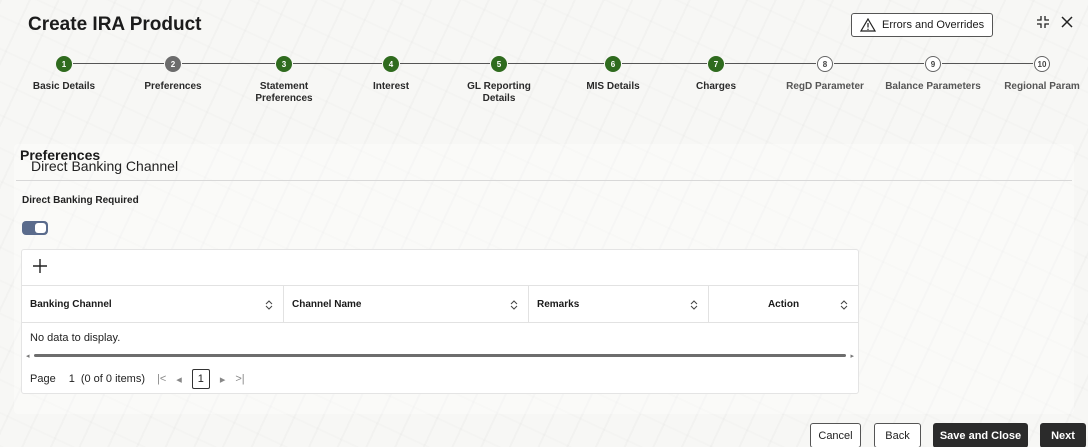 Image resolution: width=1088 pixels, height=447 pixels. What do you see at coordinates (933, 25) in the screenshot?
I see `errors-overrides-label: Errors and Overrides` at bounding box center [933, 25].